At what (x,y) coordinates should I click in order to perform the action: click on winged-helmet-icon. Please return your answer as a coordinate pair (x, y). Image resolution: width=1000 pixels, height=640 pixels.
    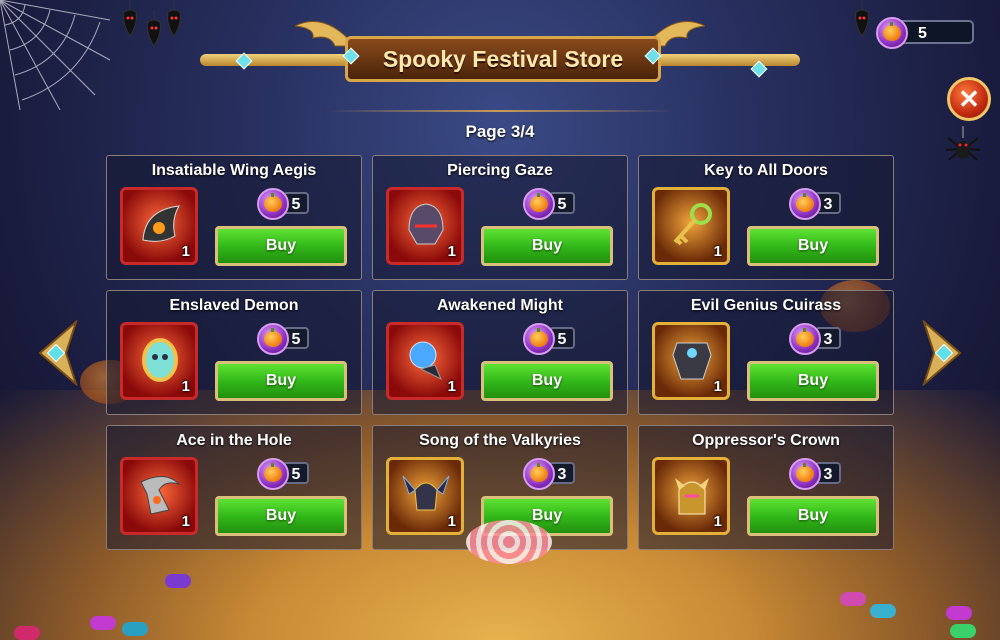
    Looking at the image, I should click on (426, 493).